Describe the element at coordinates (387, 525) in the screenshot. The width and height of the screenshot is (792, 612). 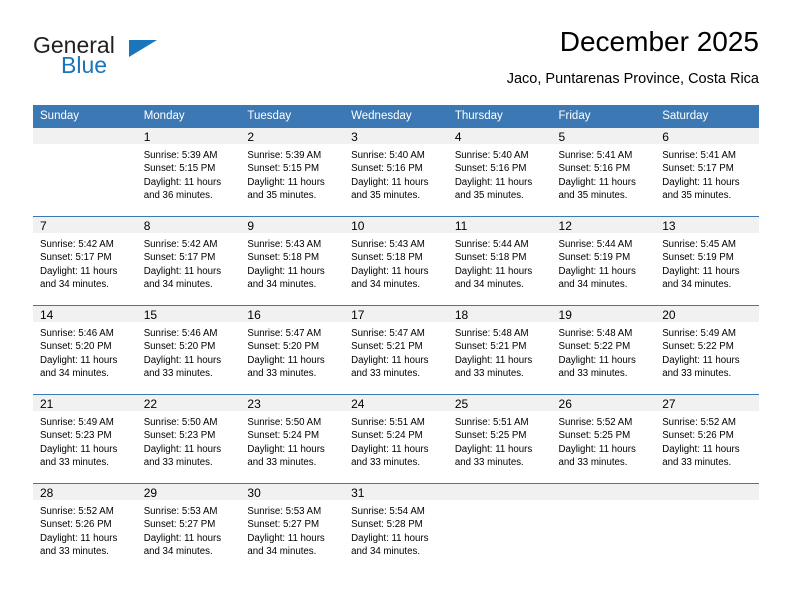
I see `sunset-text: Sunset: 5:28 PM` at that location.